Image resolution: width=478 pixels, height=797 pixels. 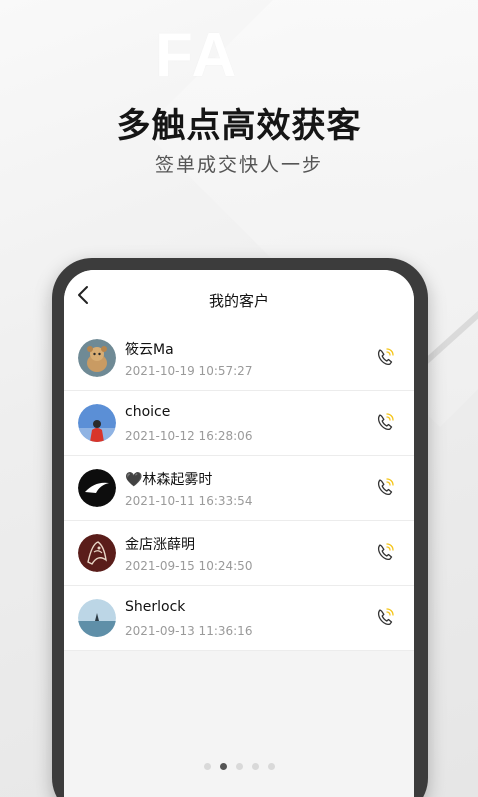 I want to click on watermark-text: FA, so click(x=197, y=55).